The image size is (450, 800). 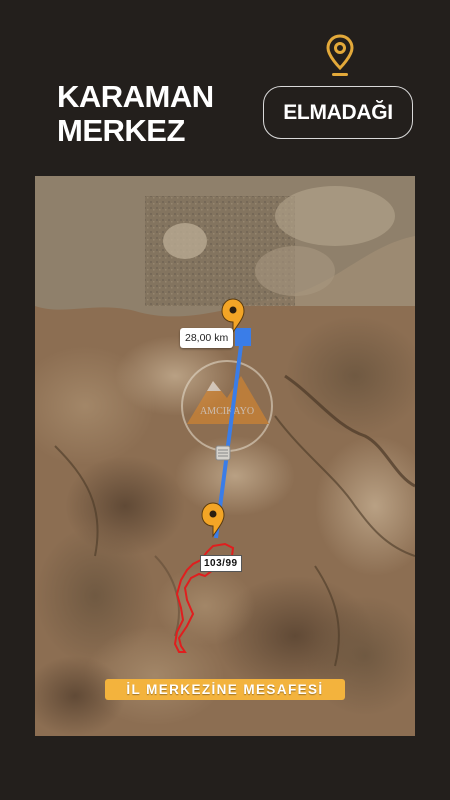 I want to click on district-label: ELMADAĞI, so click(x=338, y=112).